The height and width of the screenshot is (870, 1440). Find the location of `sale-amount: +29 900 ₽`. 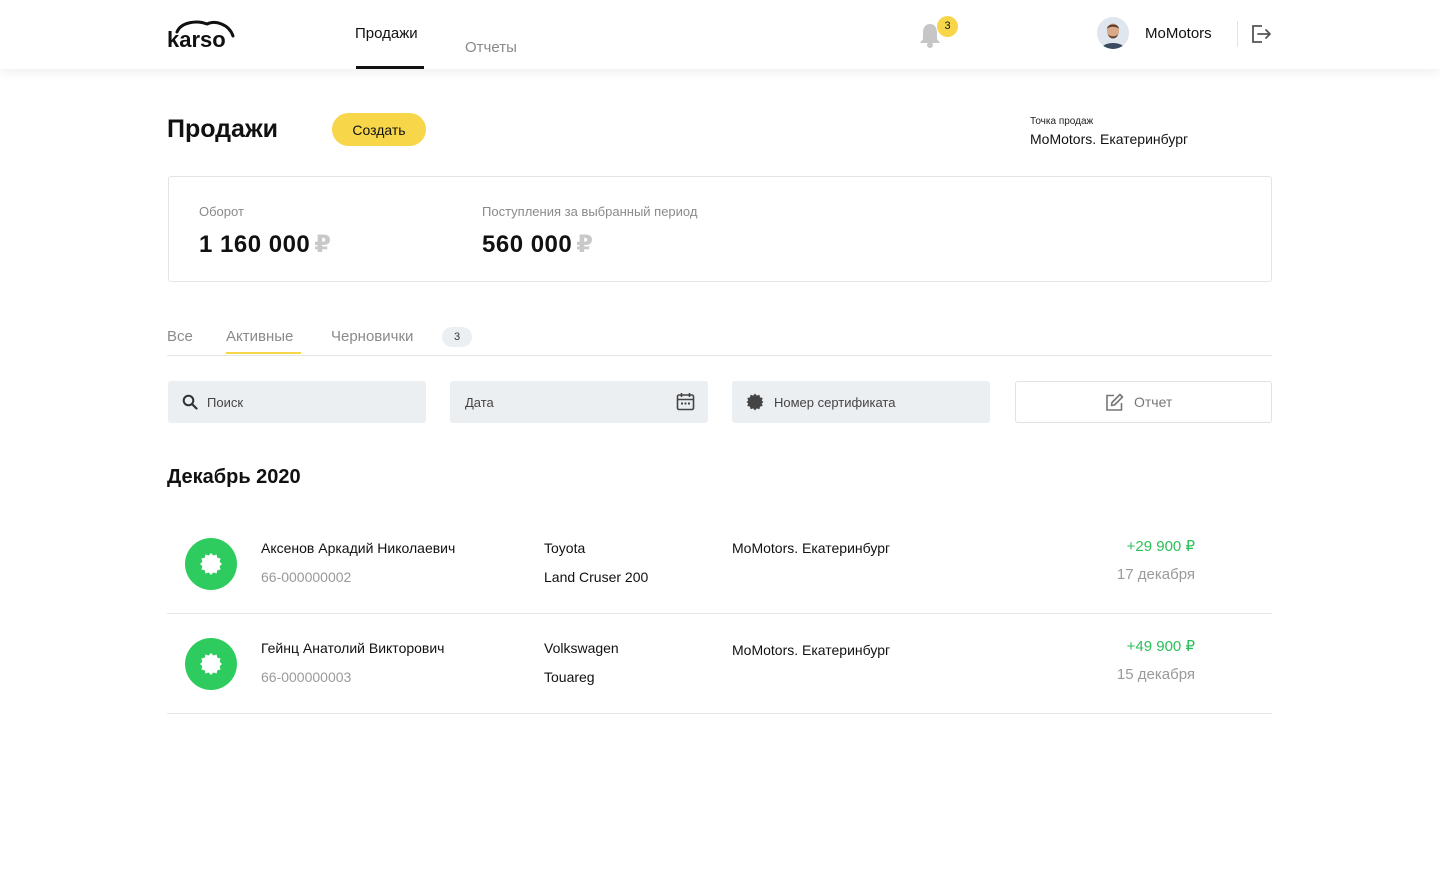

sale-amount: +29 900 ₽ is located at coordinates (1160, 546).